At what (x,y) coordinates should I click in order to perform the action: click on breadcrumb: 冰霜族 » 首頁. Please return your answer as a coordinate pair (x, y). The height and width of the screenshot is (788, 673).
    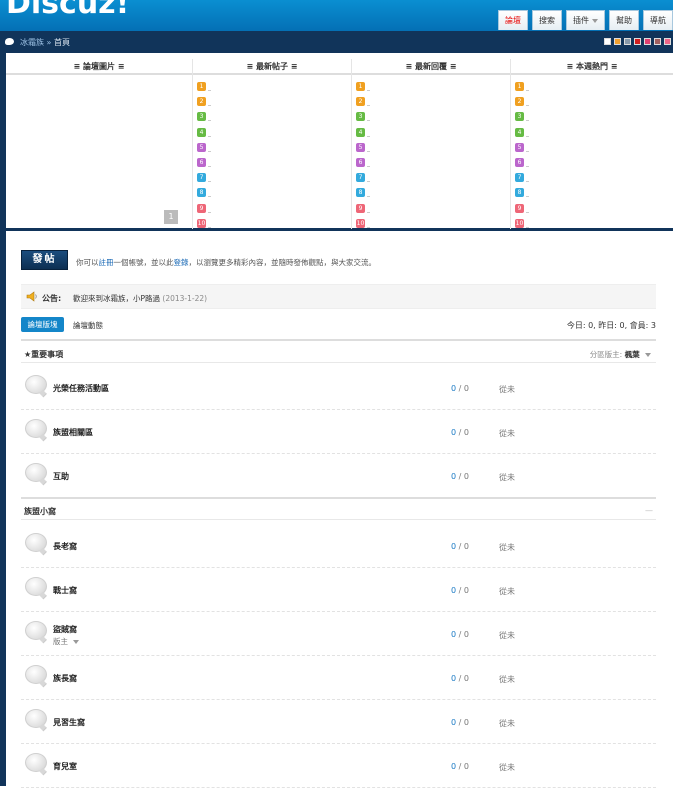
    Looking at the image, I should click on (45, 42).